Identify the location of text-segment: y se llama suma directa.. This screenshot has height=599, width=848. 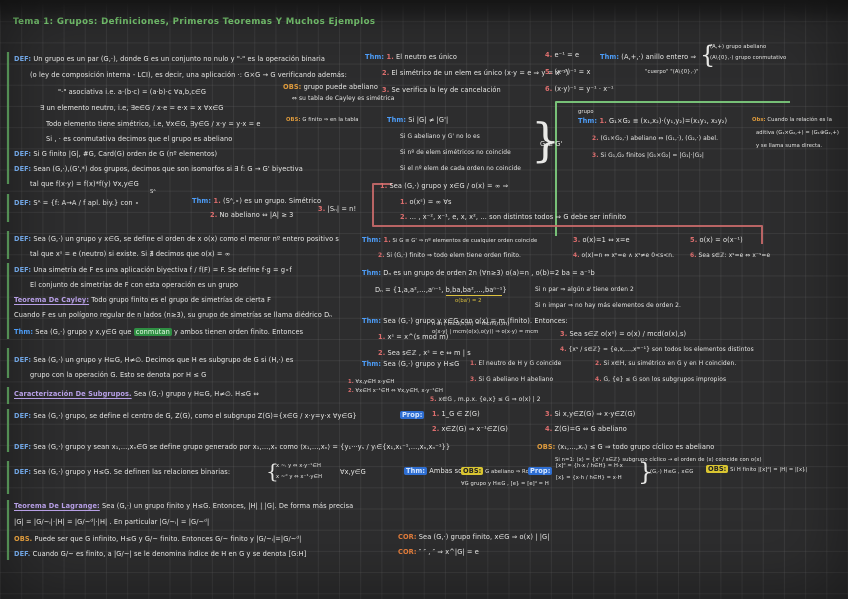
(789, 146).